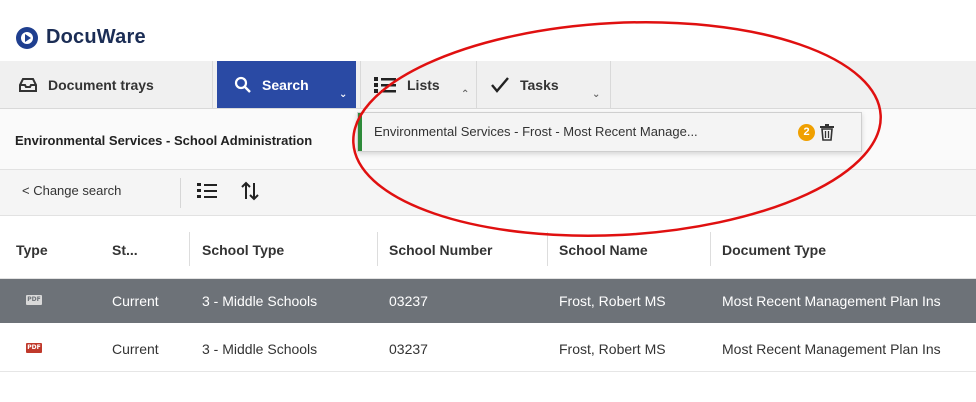  Describe the element at coordinates (71, 190) in the screenshot. I see `change-search-button: < Change search` at that location.